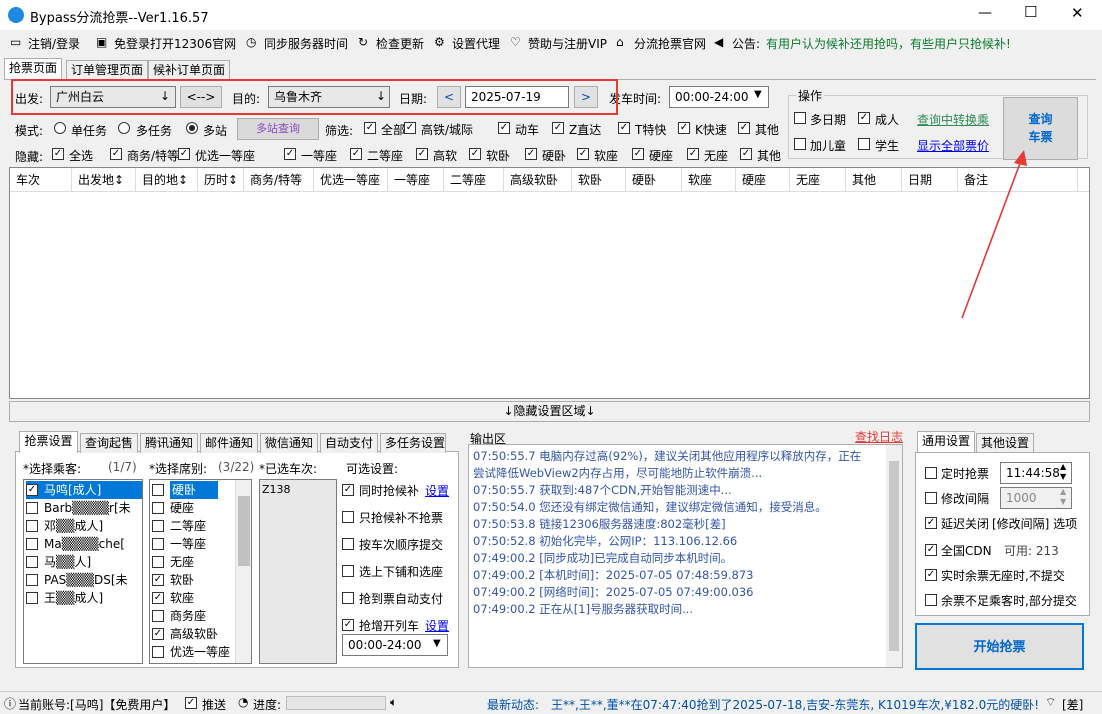 Image resolution: width=1102 pixels, height=714 pixels. I want to click on realtime-checkbox: ✓, so click(931, 575).